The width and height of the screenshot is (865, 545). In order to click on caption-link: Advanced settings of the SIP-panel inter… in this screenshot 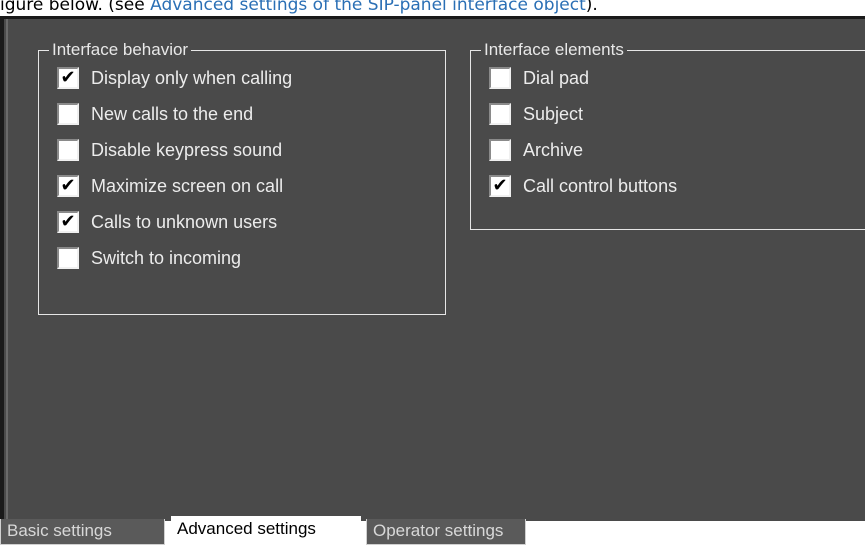, I will do `click(368, 7)`.